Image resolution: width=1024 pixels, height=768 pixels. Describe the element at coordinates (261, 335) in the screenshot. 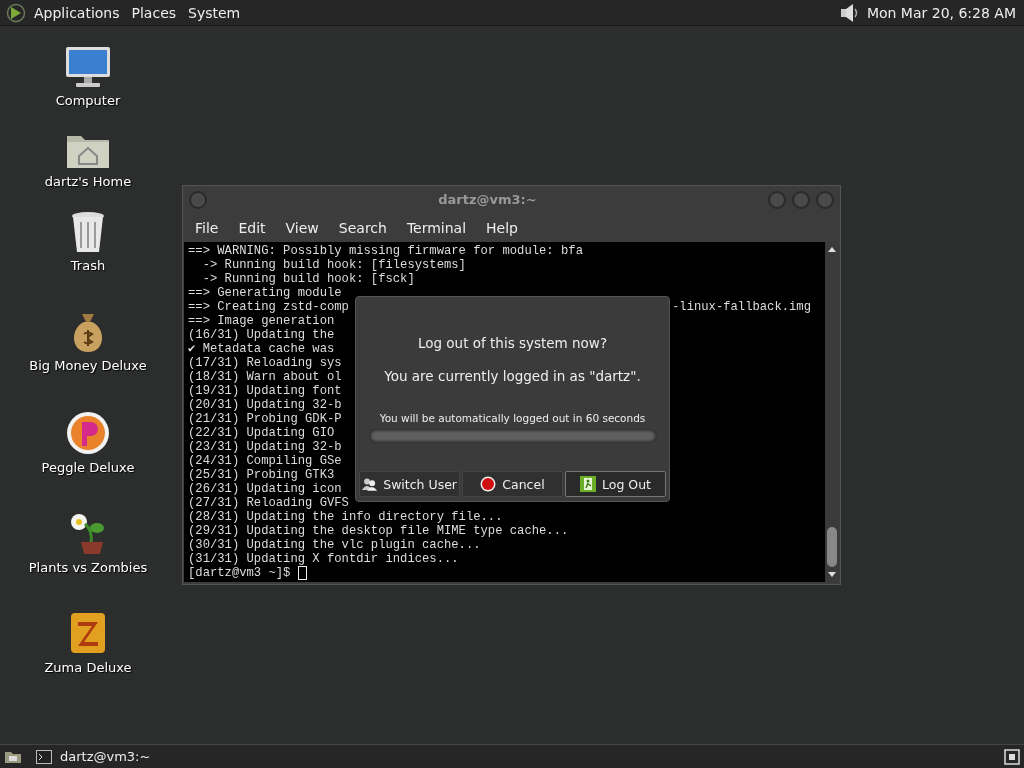

I see `terminal-line: (16/31) Updating the` at that location.